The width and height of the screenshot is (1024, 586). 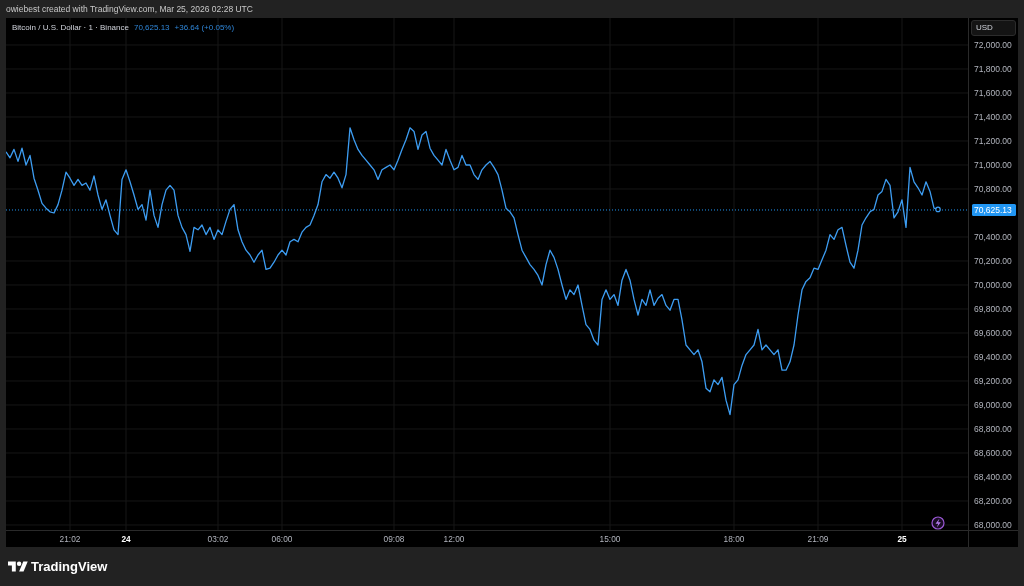 I want to click on price-axis-label: 71,200.00, so click(x=993, y=141).